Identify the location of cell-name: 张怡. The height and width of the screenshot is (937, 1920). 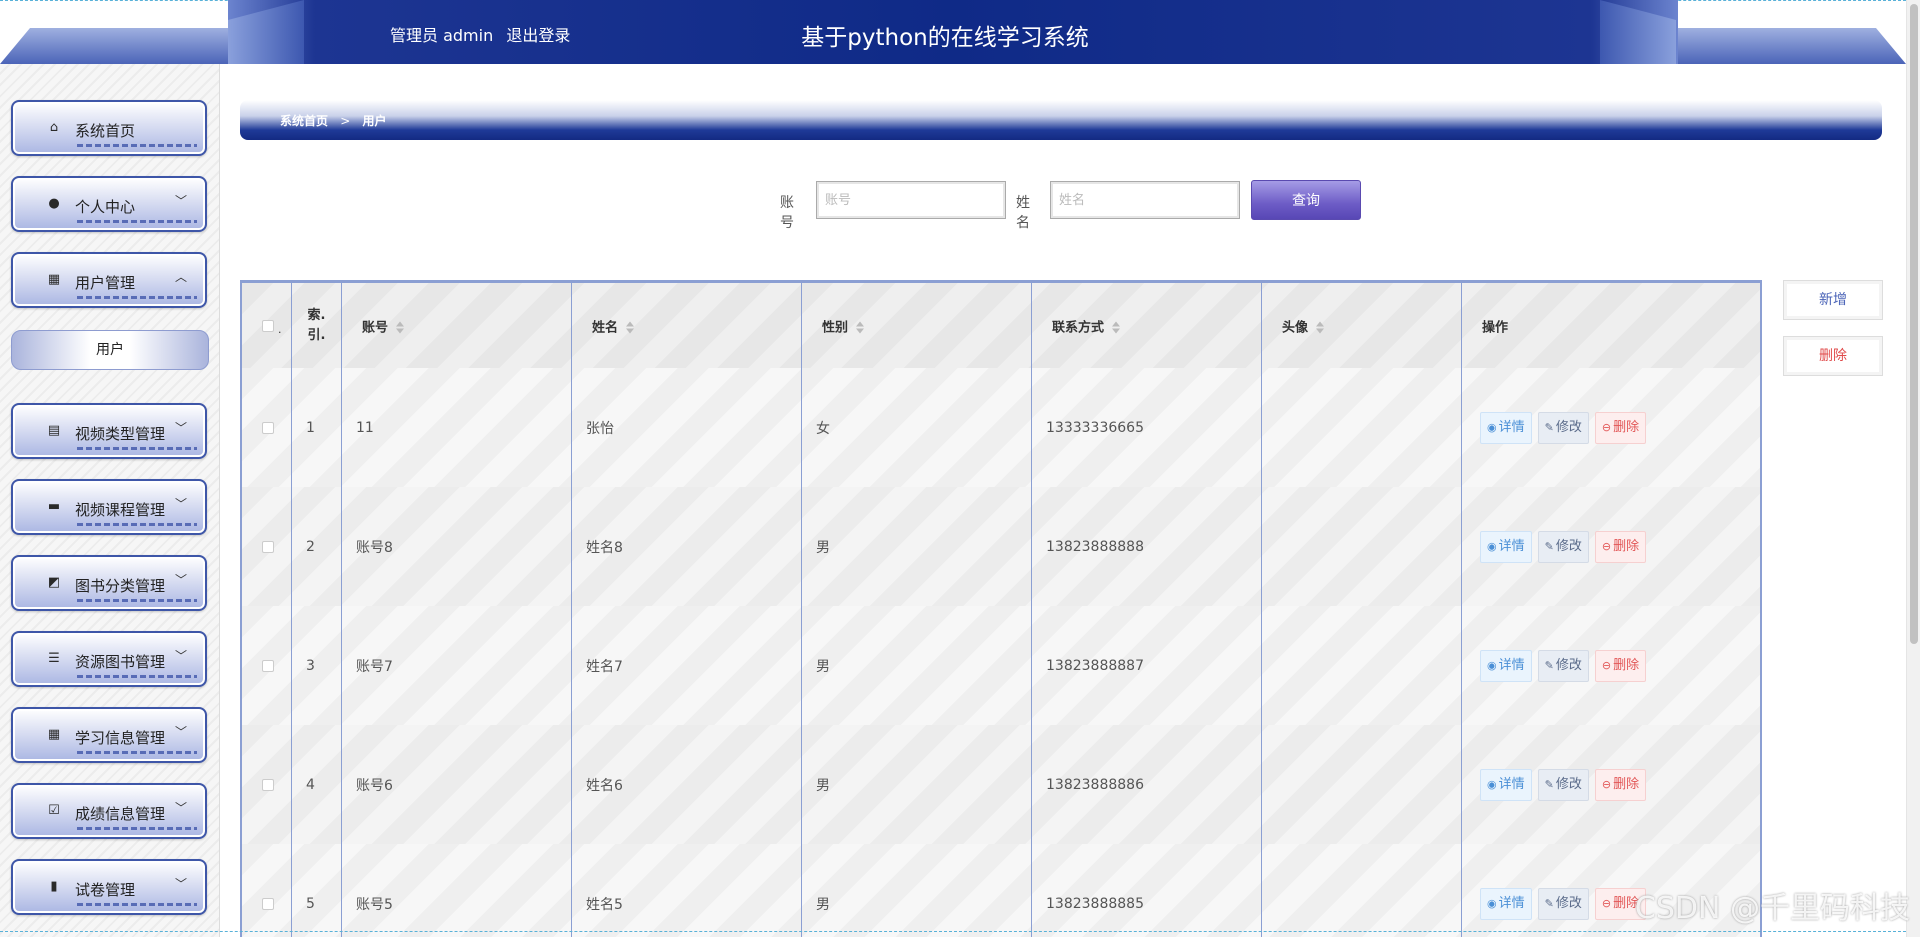
(600, 428).